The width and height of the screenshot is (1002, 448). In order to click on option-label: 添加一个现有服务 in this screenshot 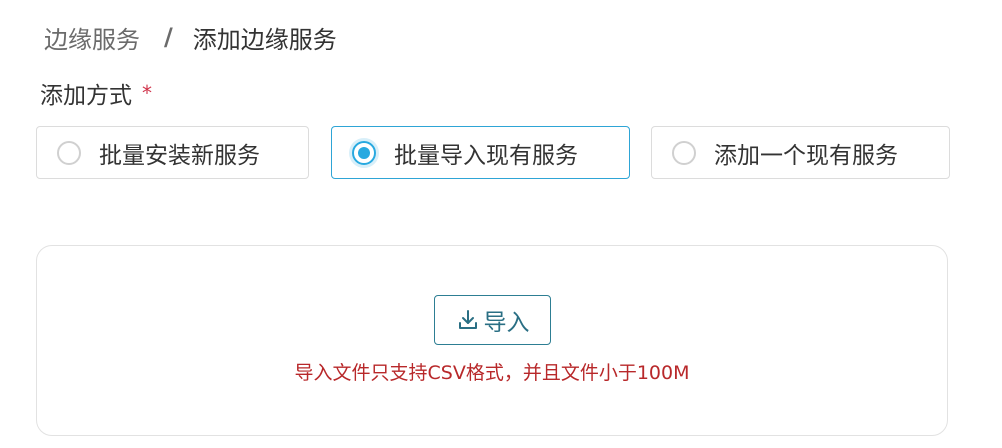, I will do `click(806, 155)`.